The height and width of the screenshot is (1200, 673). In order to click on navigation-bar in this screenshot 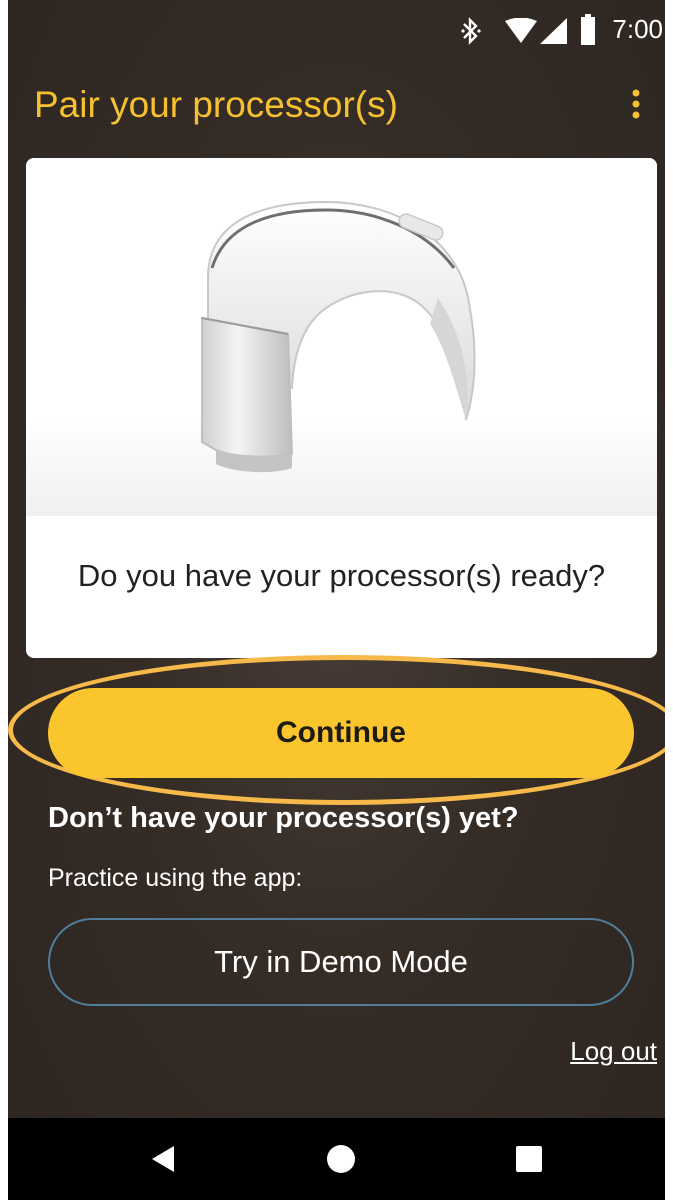, I will do `click(336, 1159)`.